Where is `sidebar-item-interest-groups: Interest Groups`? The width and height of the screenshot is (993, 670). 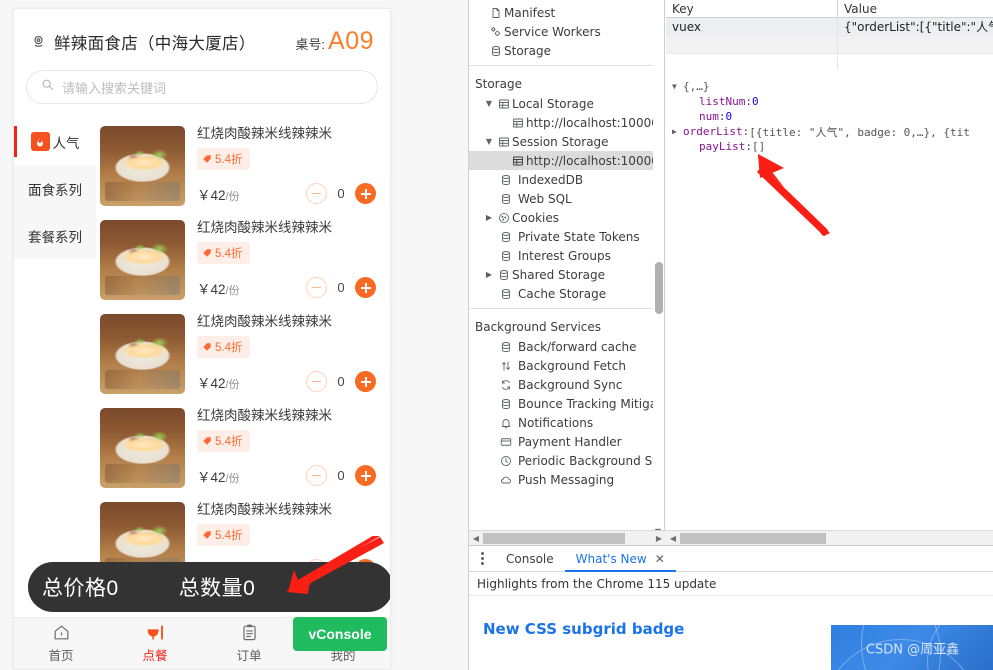 sidebar-item-interest-groups: Interest Groups is located at coordinates (566, 255).